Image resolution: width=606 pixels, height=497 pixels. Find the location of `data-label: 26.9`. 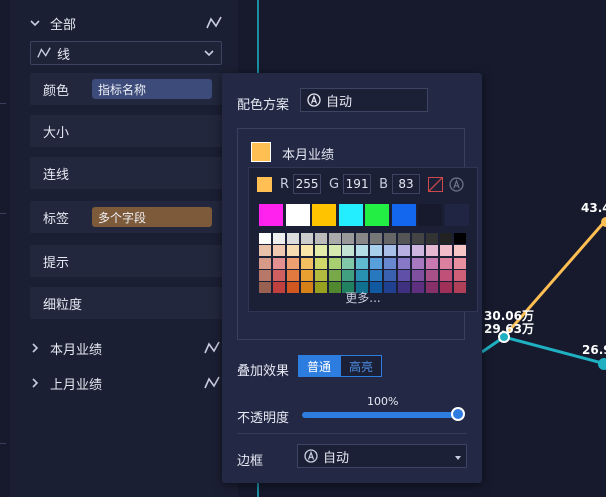

data-label: 26.9 is located at coordinates (594, 350).